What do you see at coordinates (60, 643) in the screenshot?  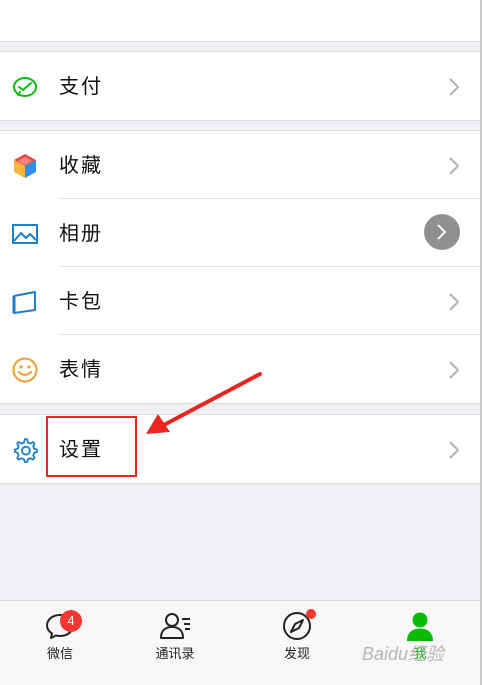 I see `tab-chats: 4 微信` at bounding box center [60, 643].